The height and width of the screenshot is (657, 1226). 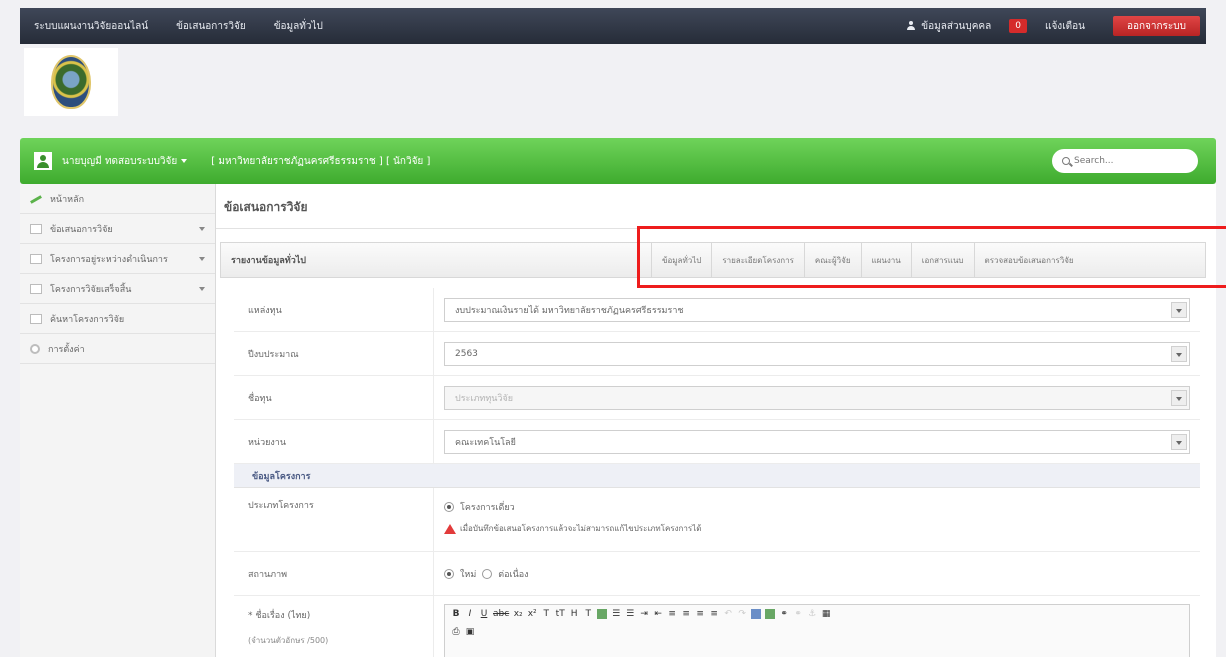 What do you see at coordinates (470, 632) in the screenshot?
I see `template-icon: ▣` at bounding box center [470, 632].